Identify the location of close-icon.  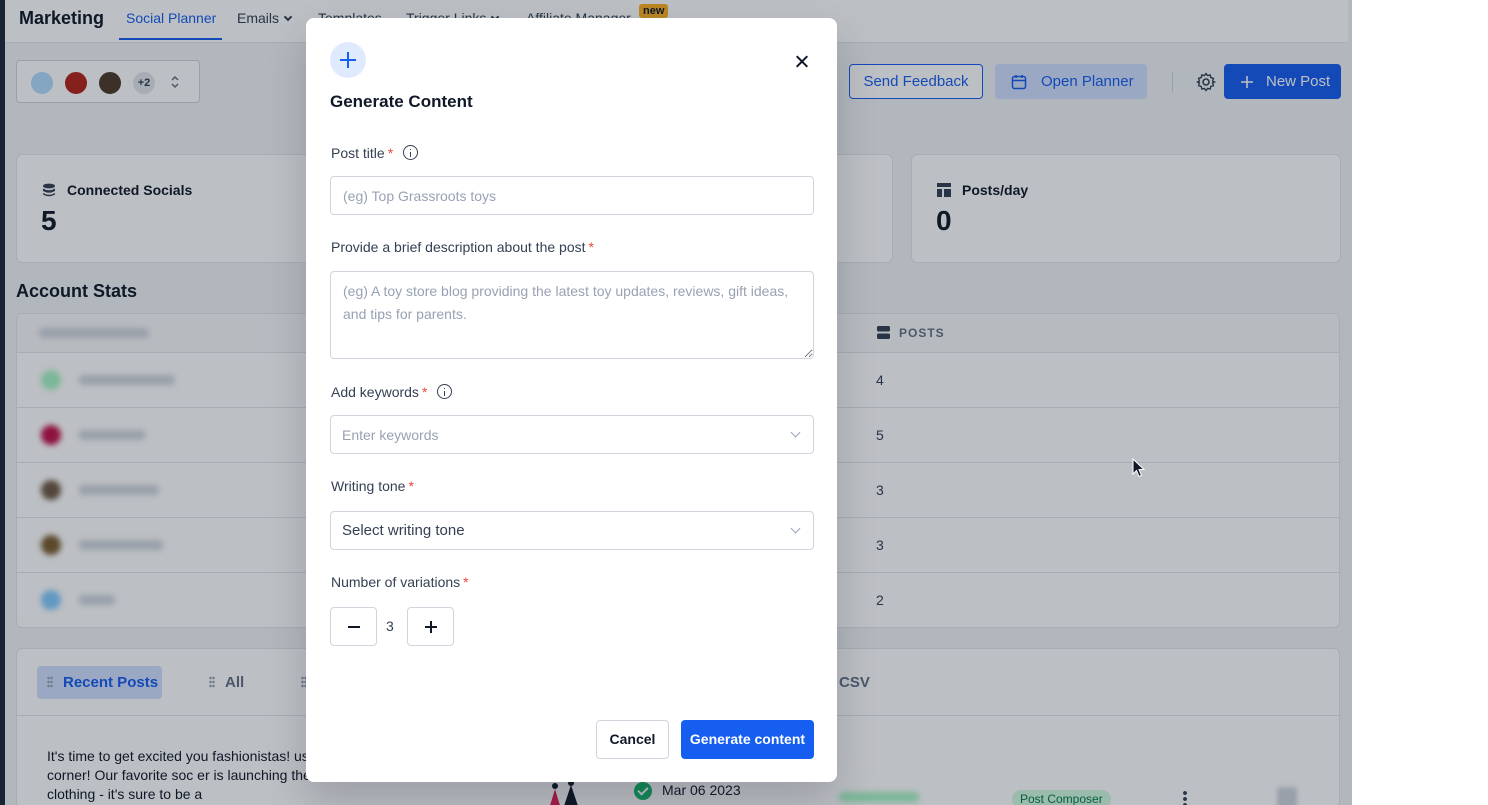
(802, 62).